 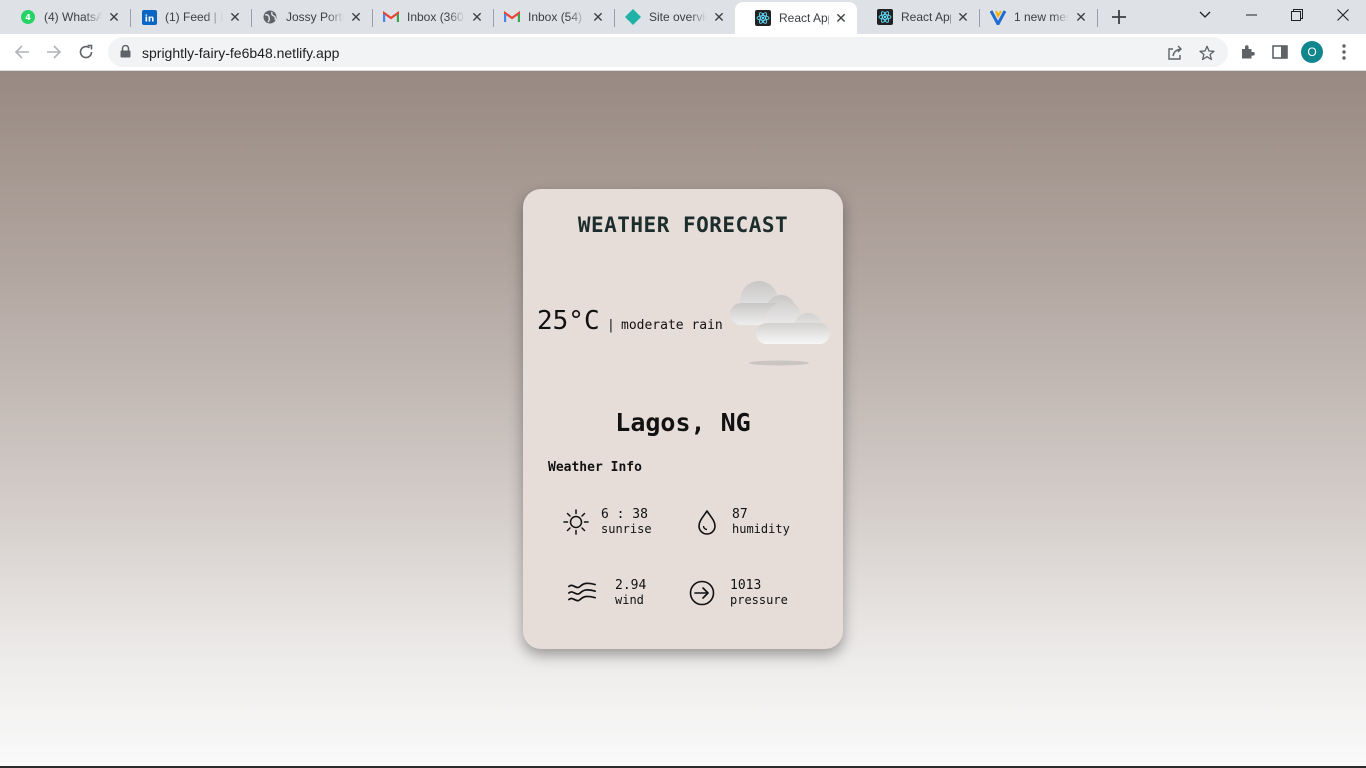 What do you see at coordinates (633, 17) in the screenshot?
I see `netlify-icon` at bounding box center [633, 17].